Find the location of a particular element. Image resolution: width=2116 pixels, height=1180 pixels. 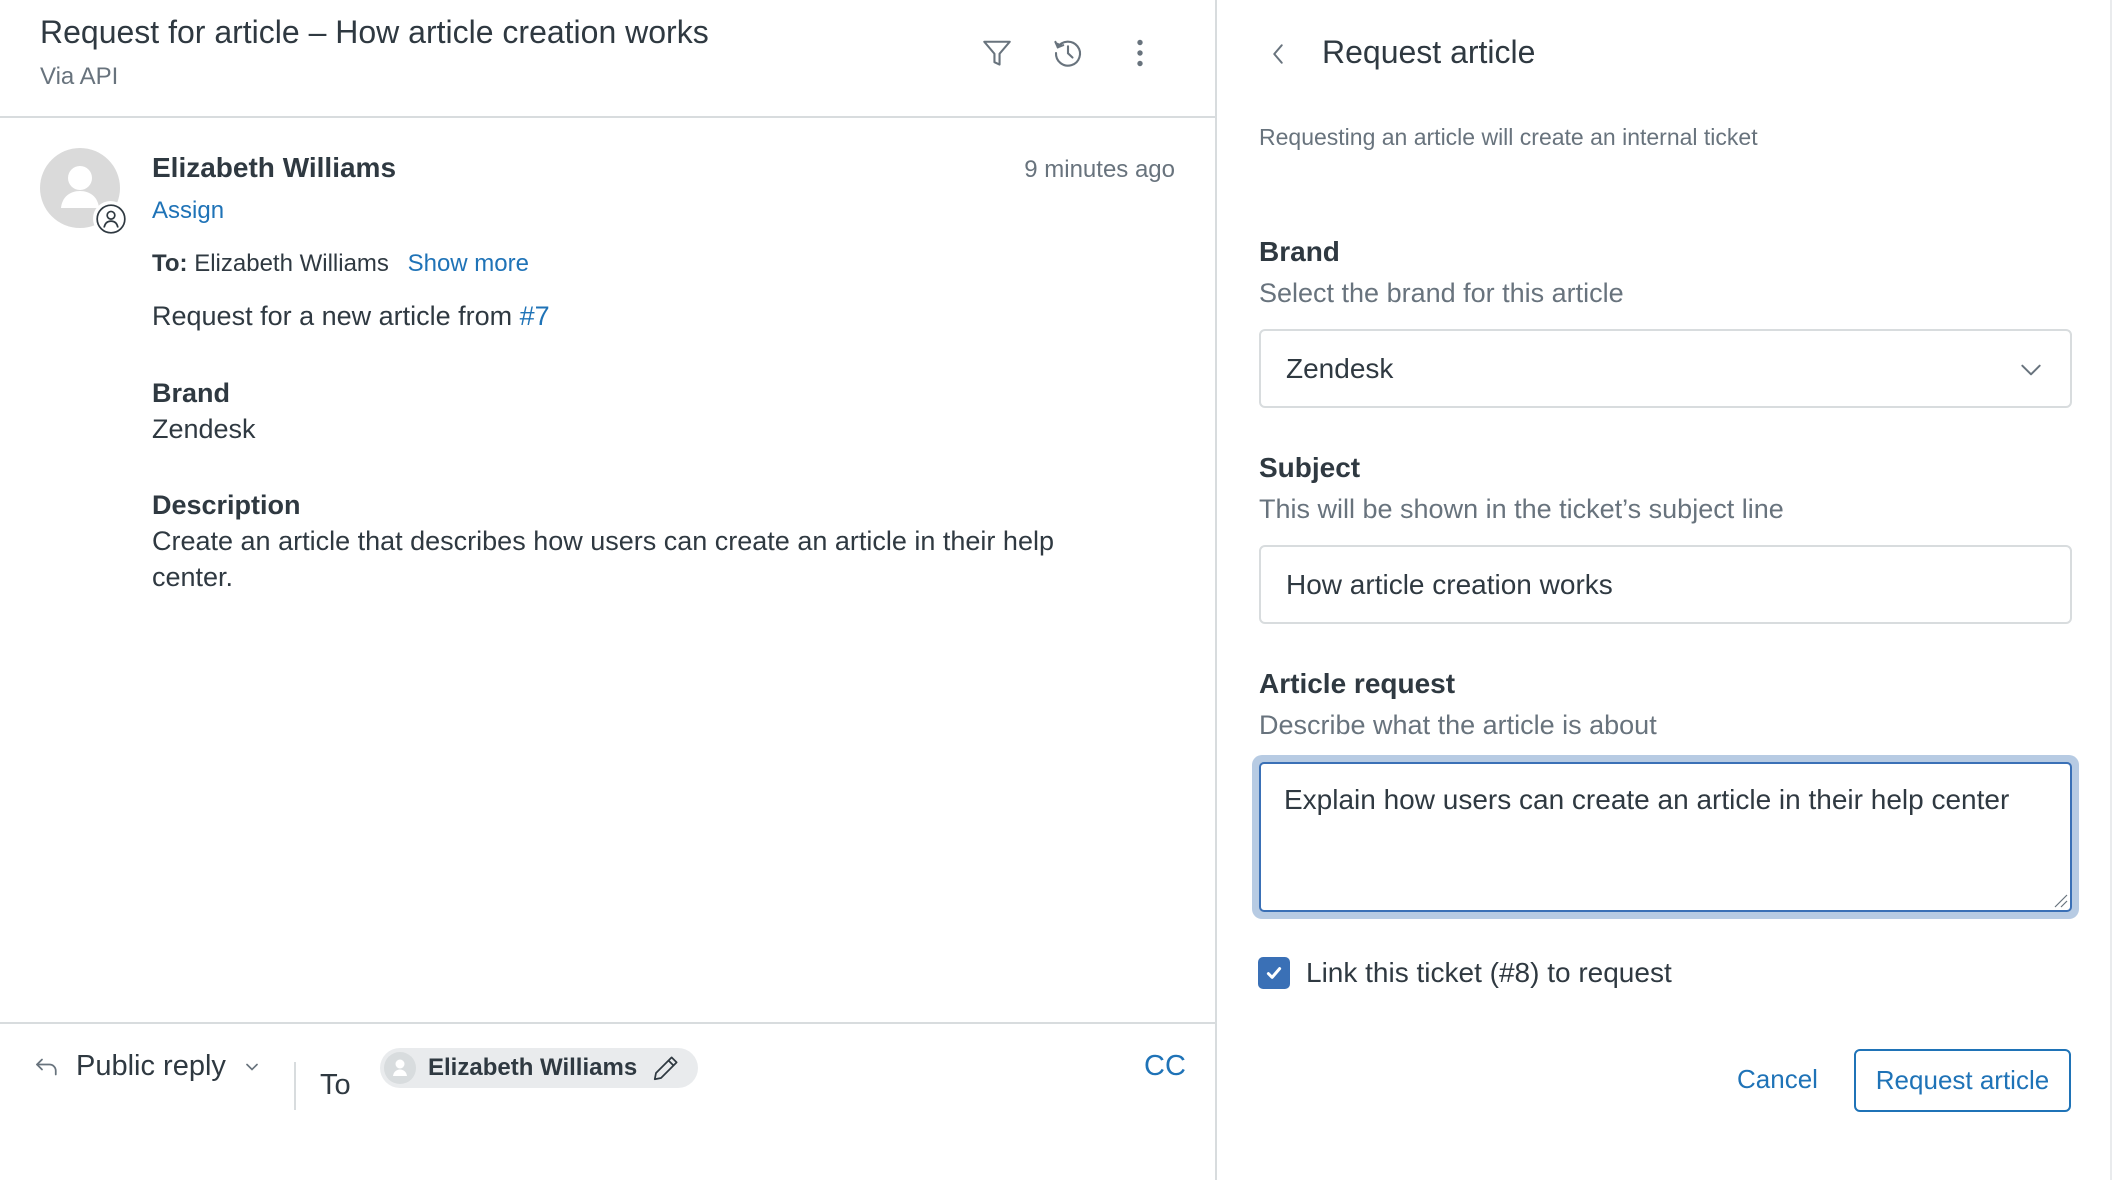

more-options-icon is located at coordinates (1140, 53).